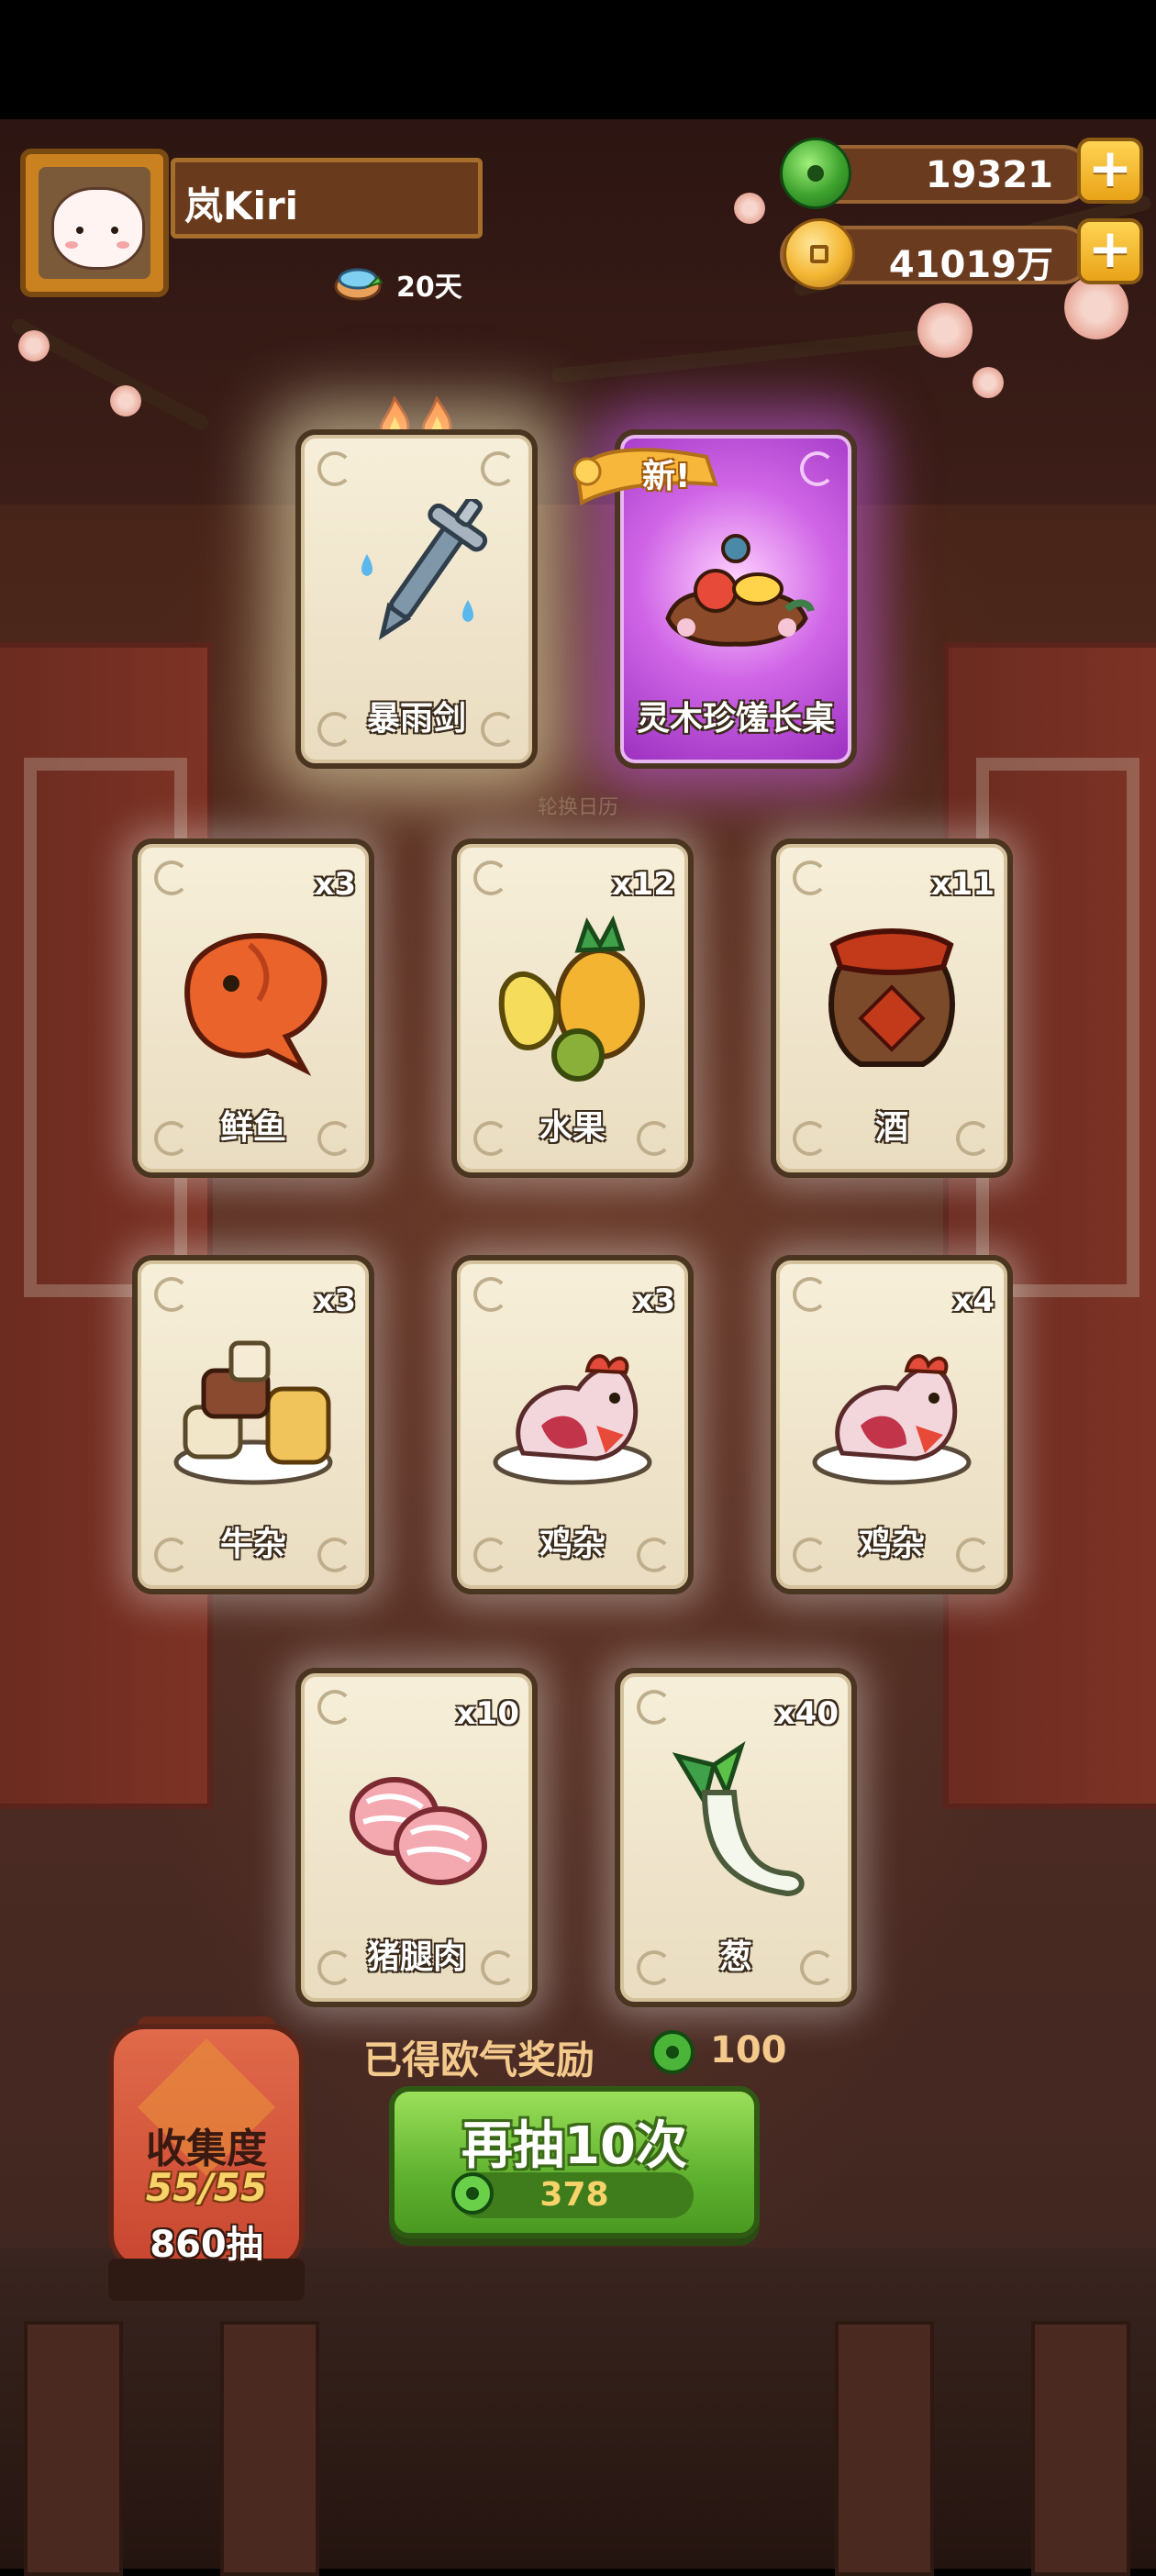  I want to click on card-label: 猪腿肉, so click(416, 1957).